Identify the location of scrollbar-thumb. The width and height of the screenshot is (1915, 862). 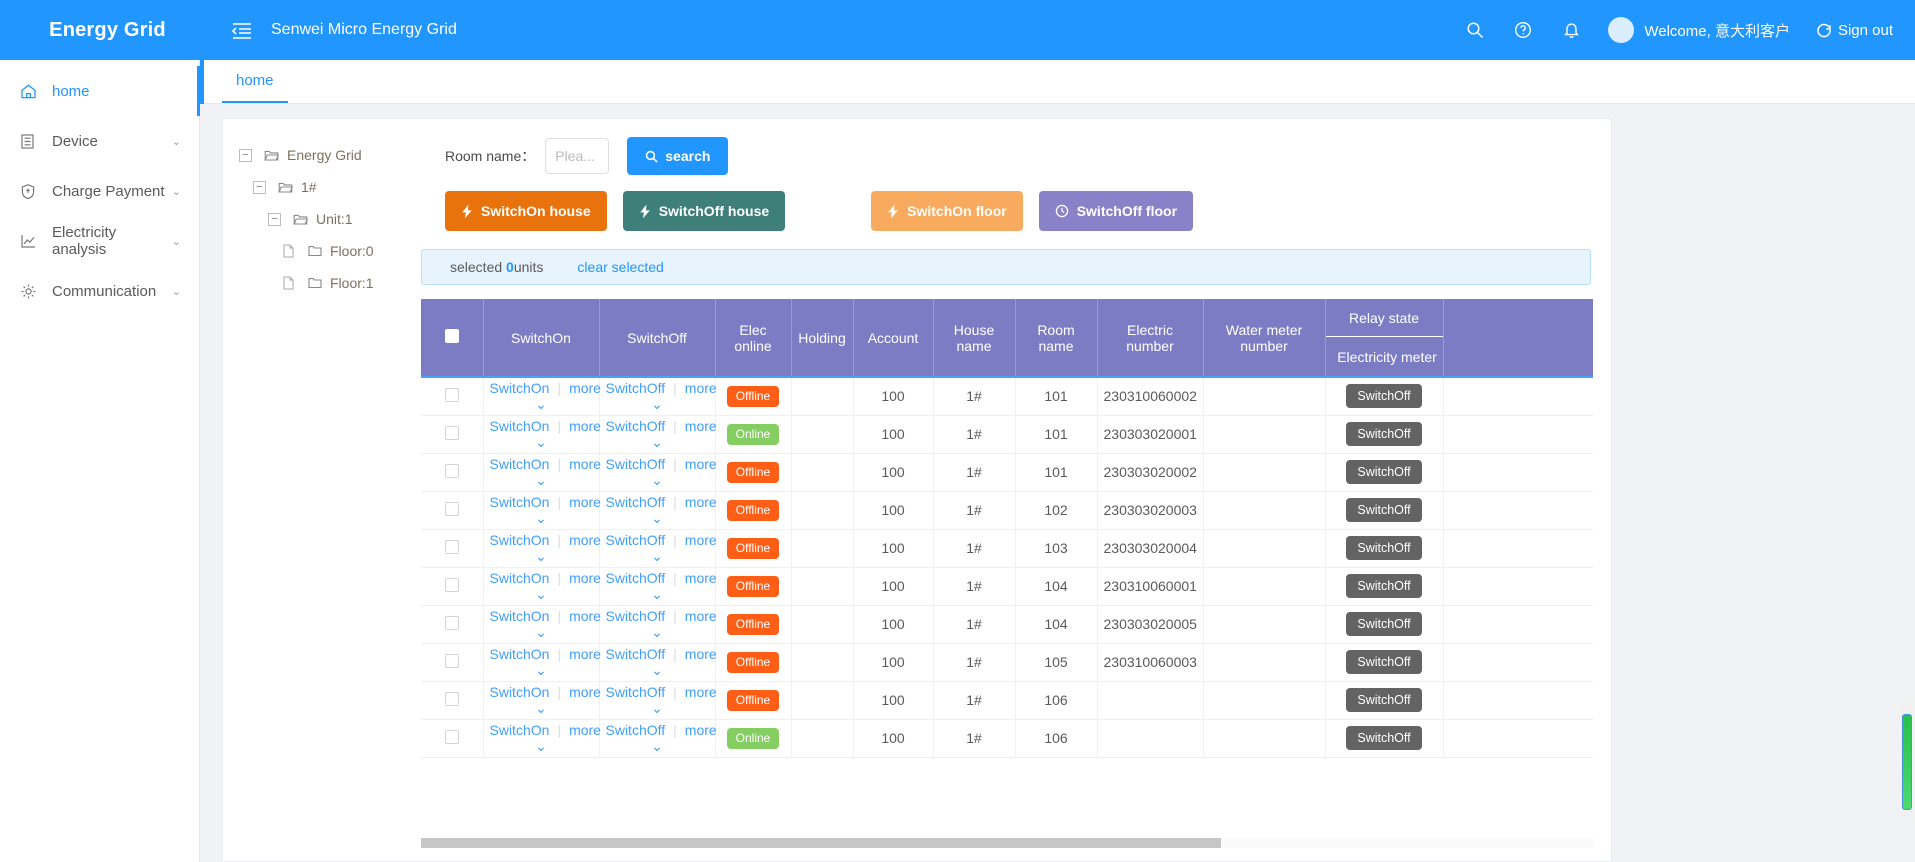
(1907, 762).